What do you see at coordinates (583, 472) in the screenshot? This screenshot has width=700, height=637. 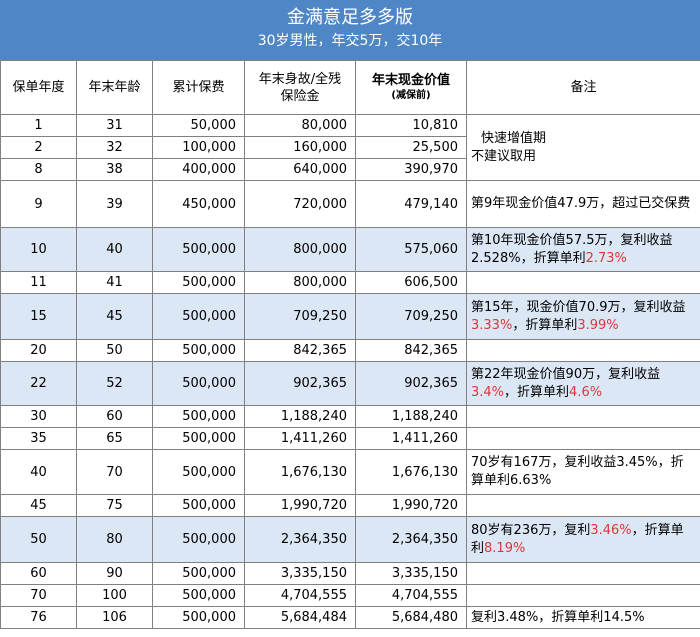 I see `cell-note: 70岁有167万，复利收益3.45%，折算单利6.63%` at bounding box center [583, 472].